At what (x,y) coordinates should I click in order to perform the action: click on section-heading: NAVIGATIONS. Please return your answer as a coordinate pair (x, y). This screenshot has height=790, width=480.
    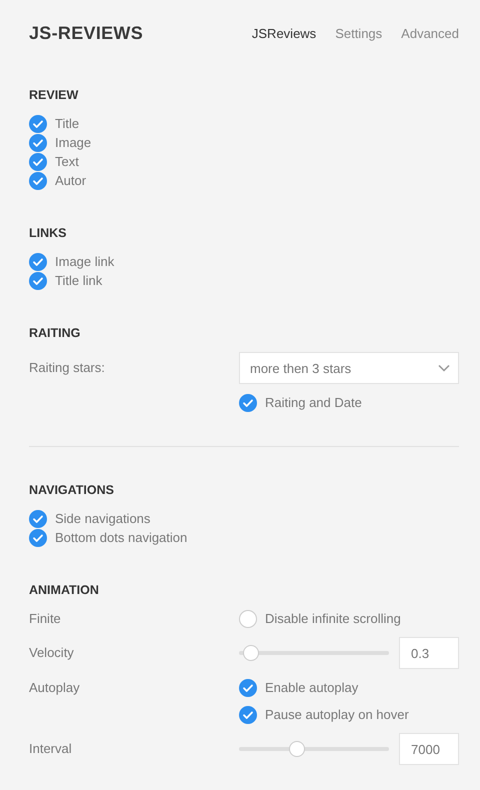
    Looking at the image, I should click on (72, 490).